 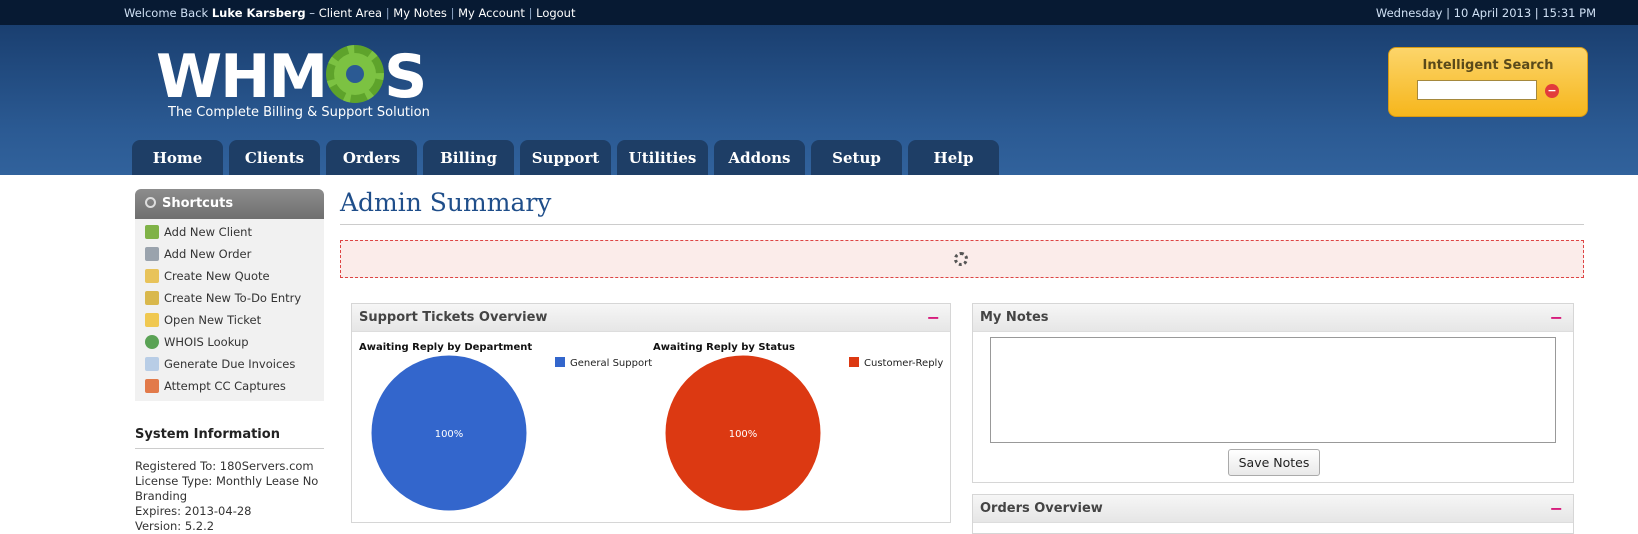 I want to click on user-name: Luke Karsberg, so click(x=258, y=13).